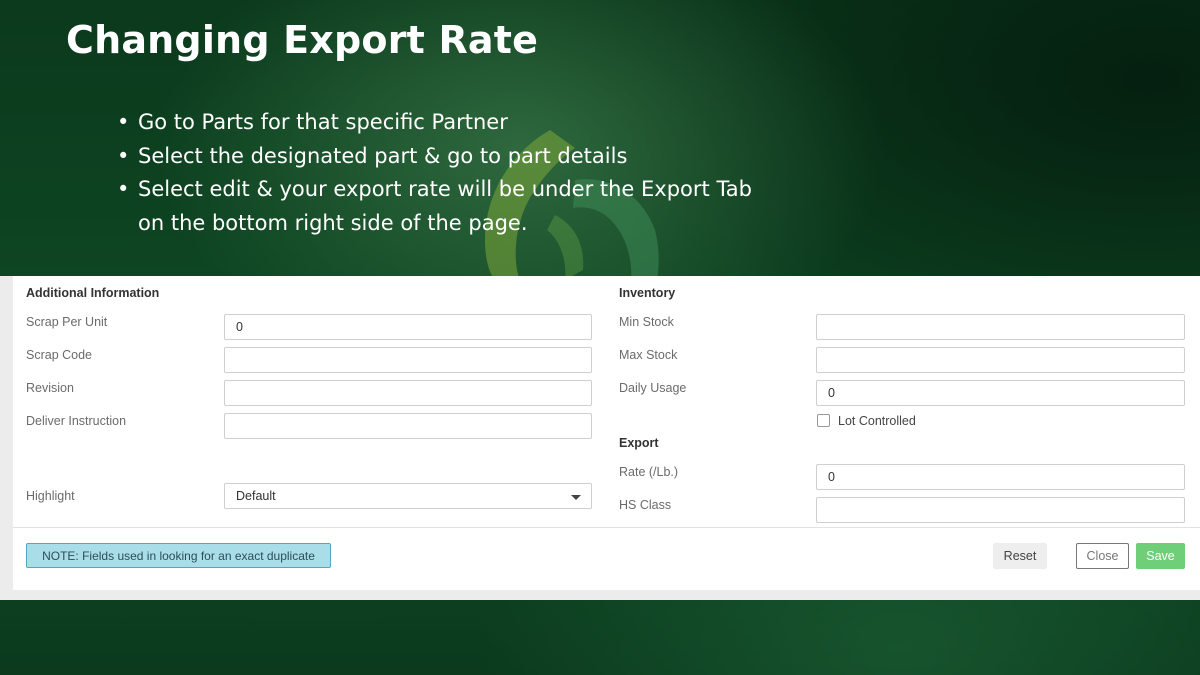 This screenshot has height=675, width=1200. Describe the element at coordinates (256, 496) in the screenshot. I see `highlight-selected-value: Default` at that location.